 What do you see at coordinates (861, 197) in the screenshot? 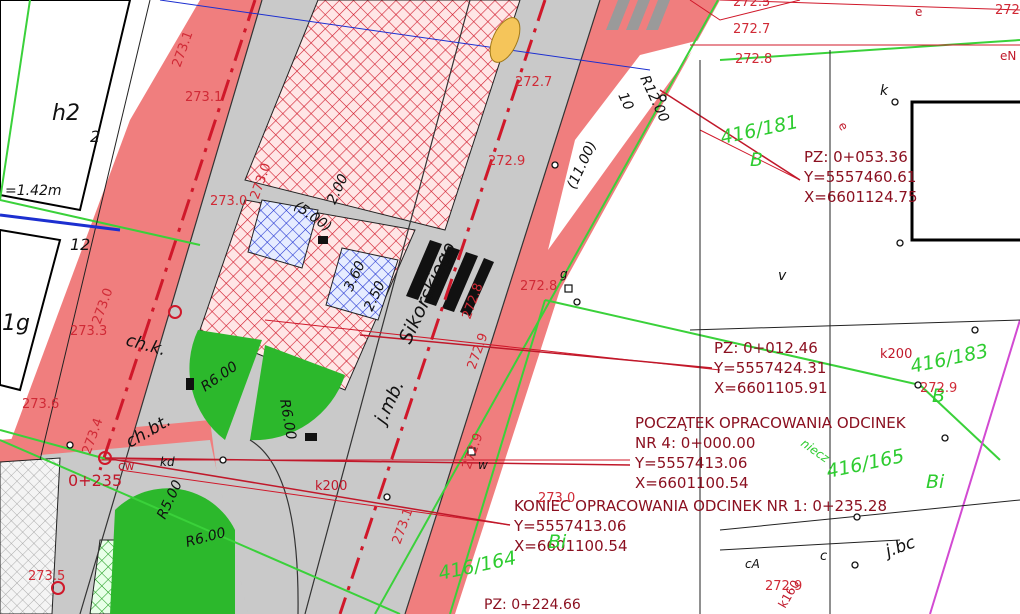
I see `point-label-pz1-line-2: X=6601124.75` at bounding box center [861, 197].